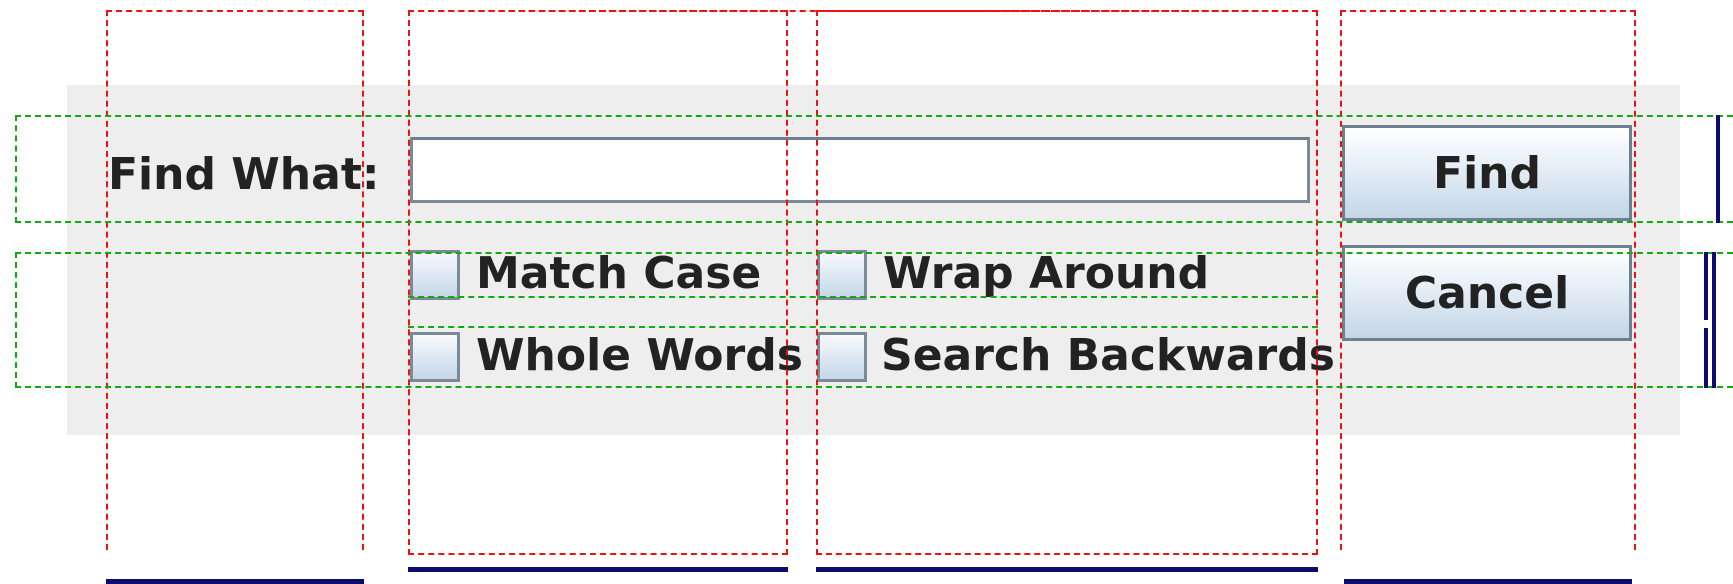 This screenshot has width=1733, height=584. Describe the element at coordinates (639, 355) in the screenshot. I see `whole-words-label: Whole Words` at that location.